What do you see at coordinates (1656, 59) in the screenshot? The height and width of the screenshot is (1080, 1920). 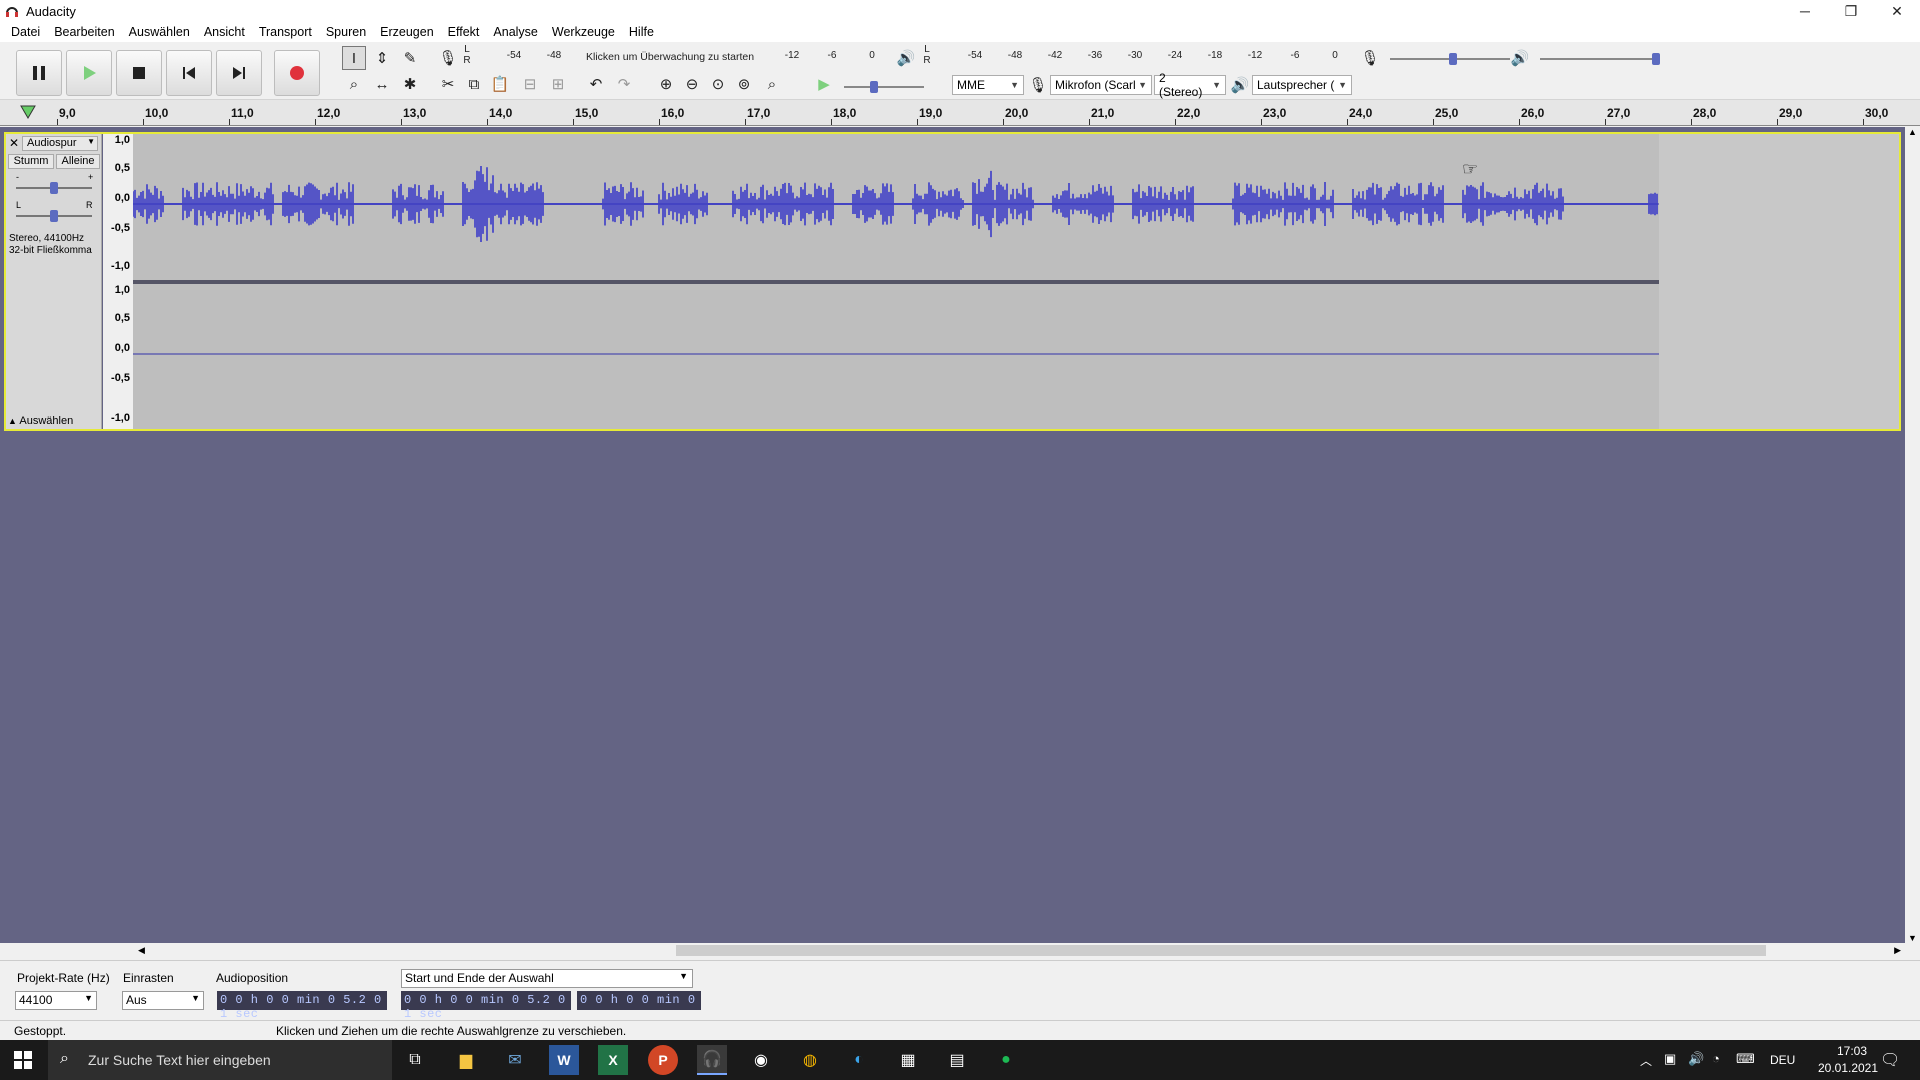 I see `playback-volume-thumb` at bounding box center [1656, 59].